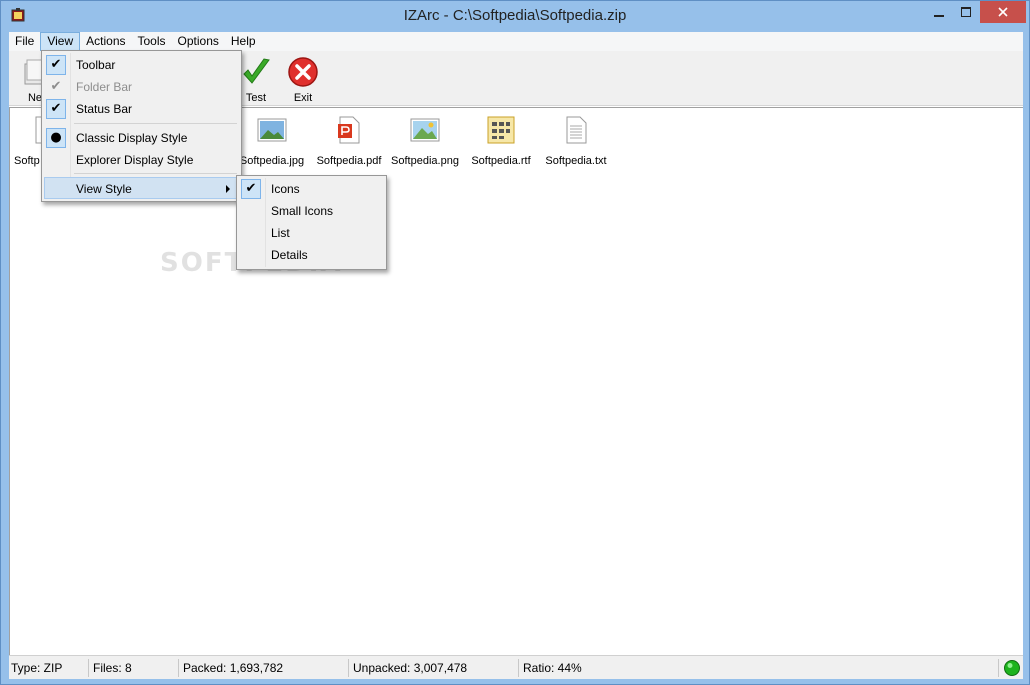 Image resolution: width=1030 pixels, height=685 pixels. Describe the element at coordinates (49, 668) in the screenshot. I see `status-type: Type: ZIP` at that location.